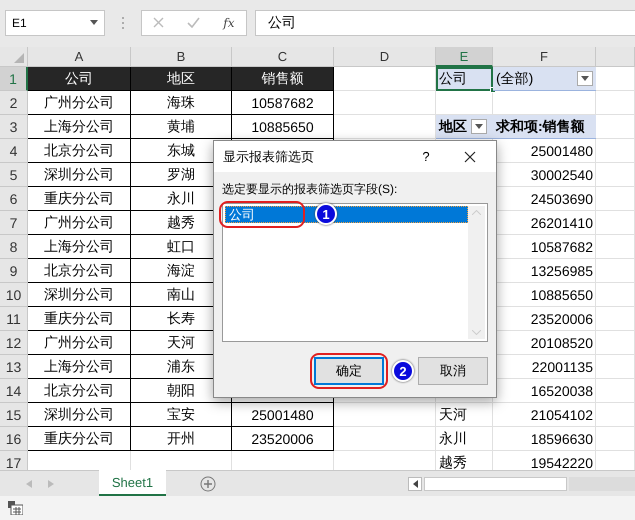 The width and height of the screenshot is (635, 520). I want to click on table-cell: 23520006, so click(283, 439).